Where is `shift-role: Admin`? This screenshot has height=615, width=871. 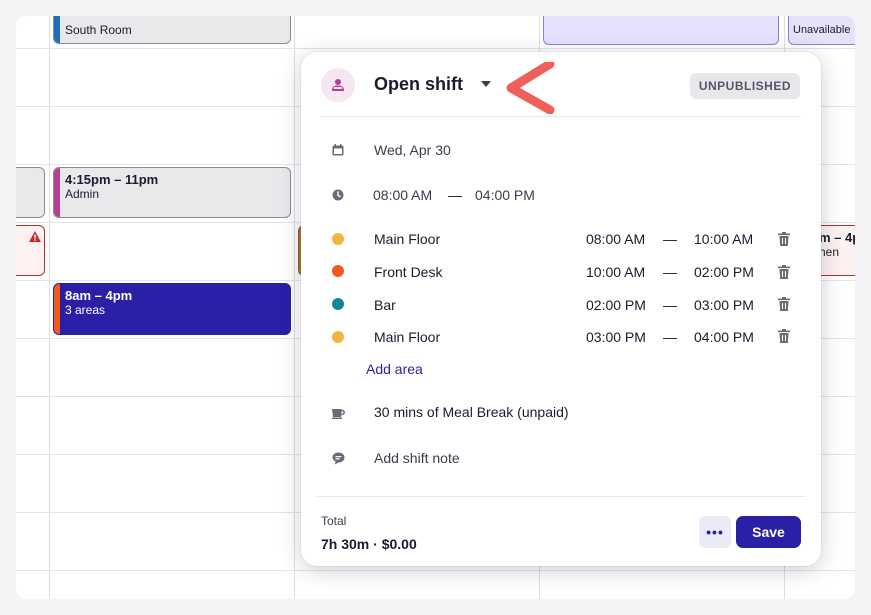
shift-role: Admin is located at coordinates (82, 194).